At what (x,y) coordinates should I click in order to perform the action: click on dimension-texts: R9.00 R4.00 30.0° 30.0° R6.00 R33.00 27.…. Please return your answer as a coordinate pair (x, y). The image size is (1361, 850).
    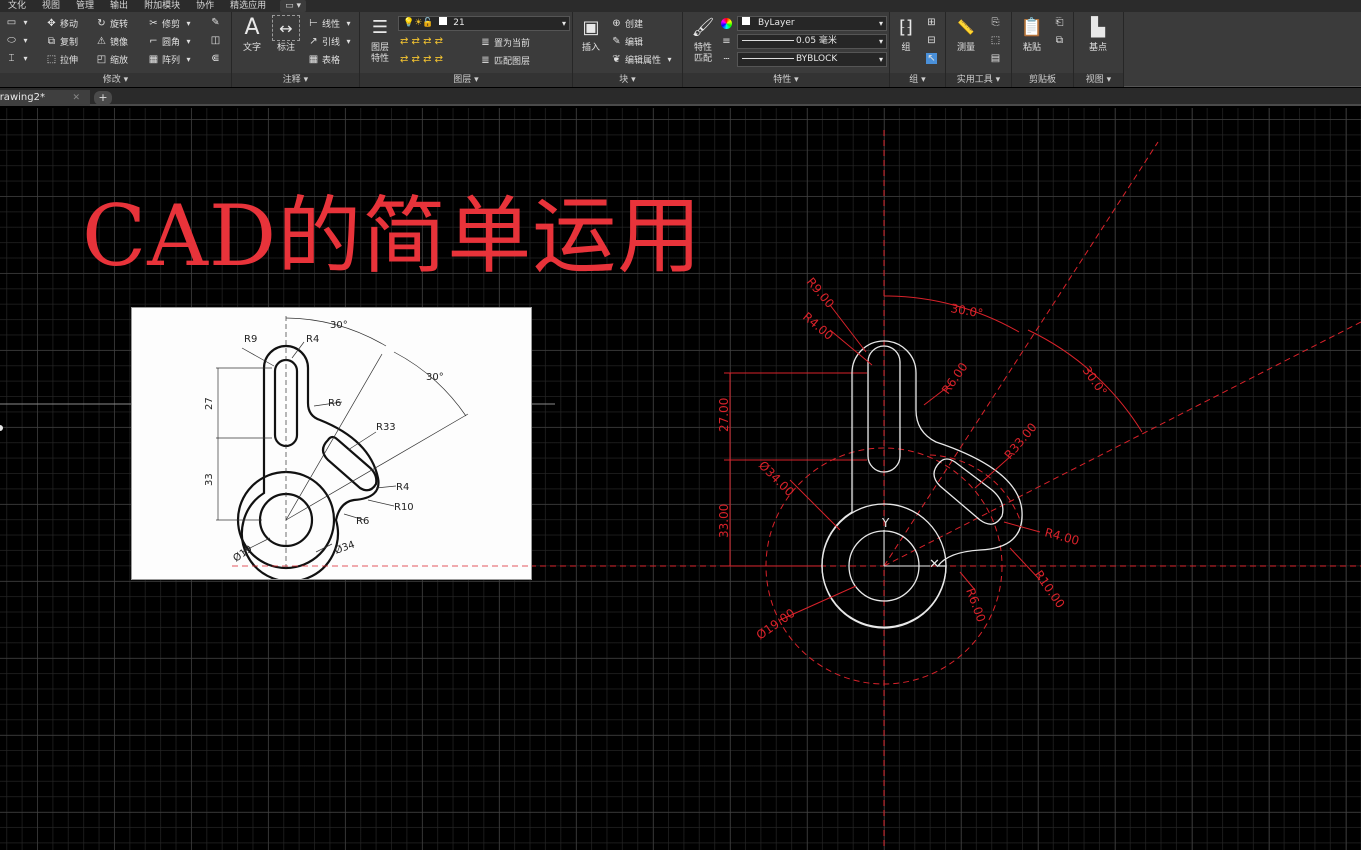
    Looking at the image, I should click on (913, 459).